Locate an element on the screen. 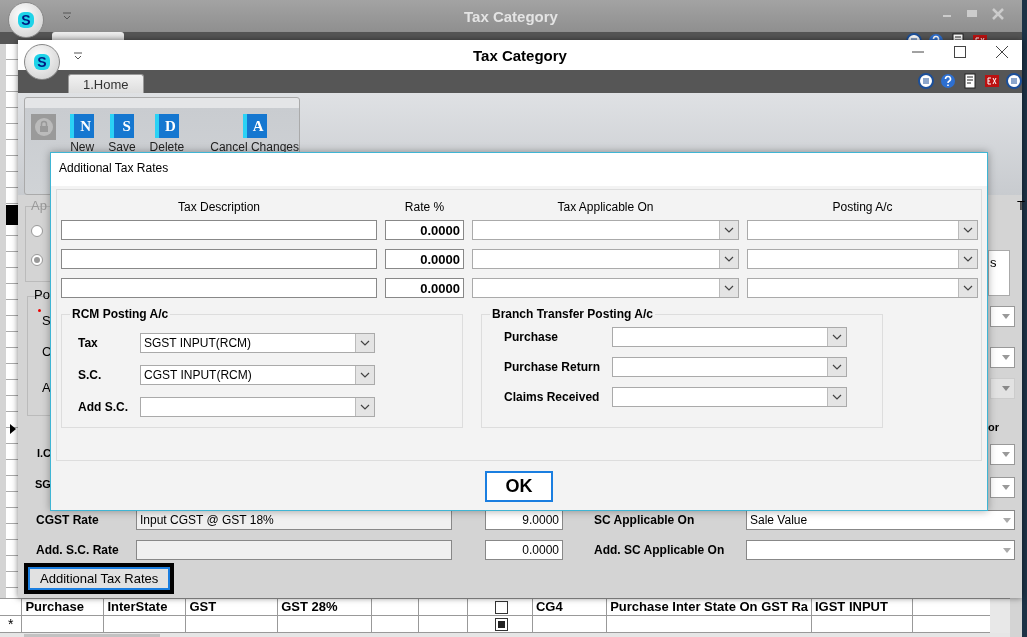 This screenshot has height=637, width=1027. ok-button: OK is located at coordinates (519, 486).